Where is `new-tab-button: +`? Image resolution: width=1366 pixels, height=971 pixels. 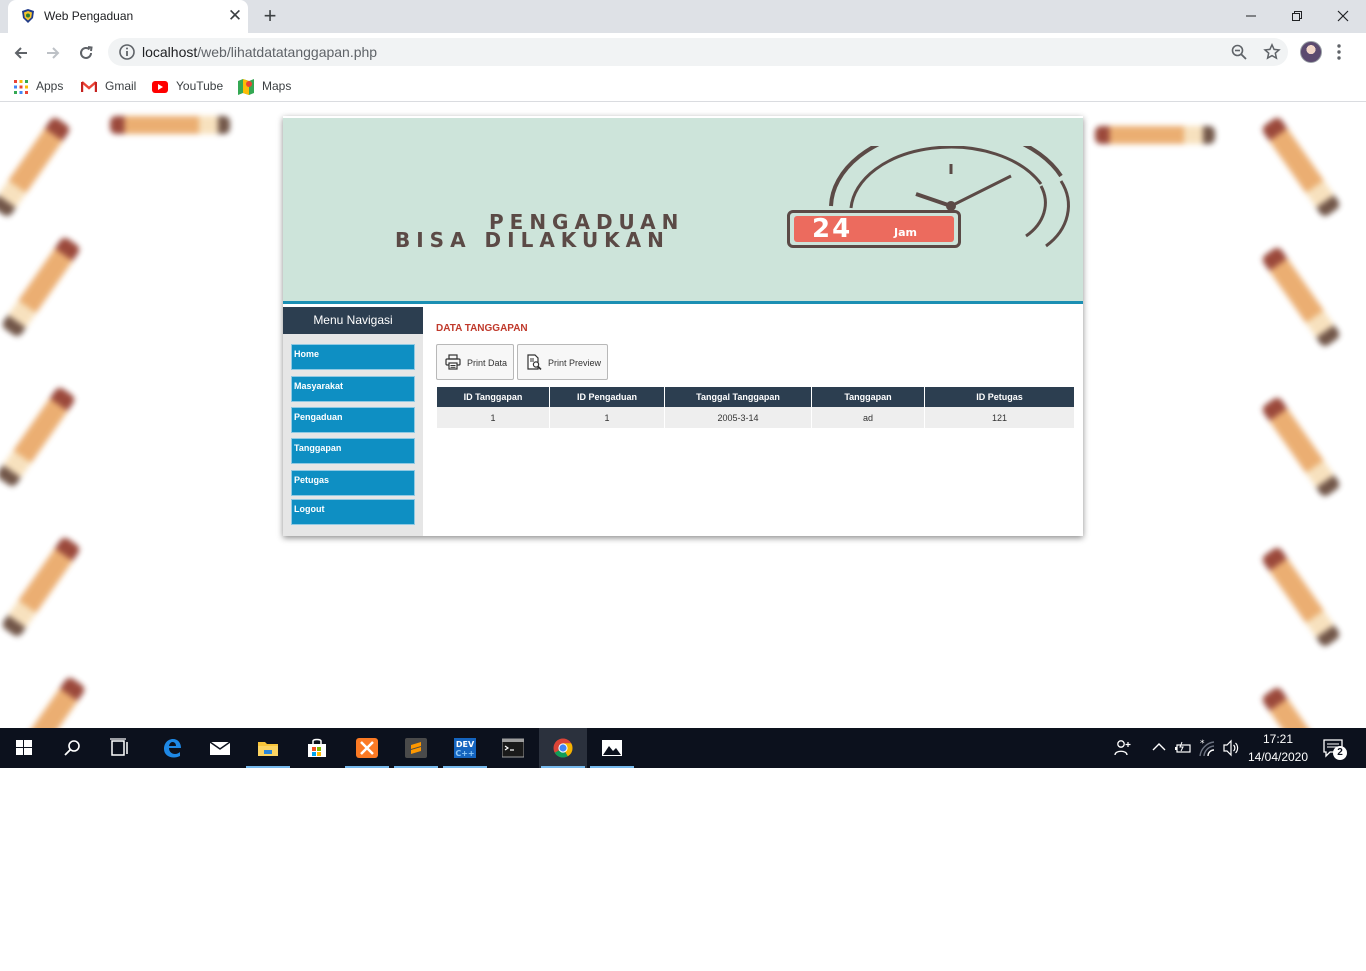
new-tab-button: + is located at coordinates (270, 16).